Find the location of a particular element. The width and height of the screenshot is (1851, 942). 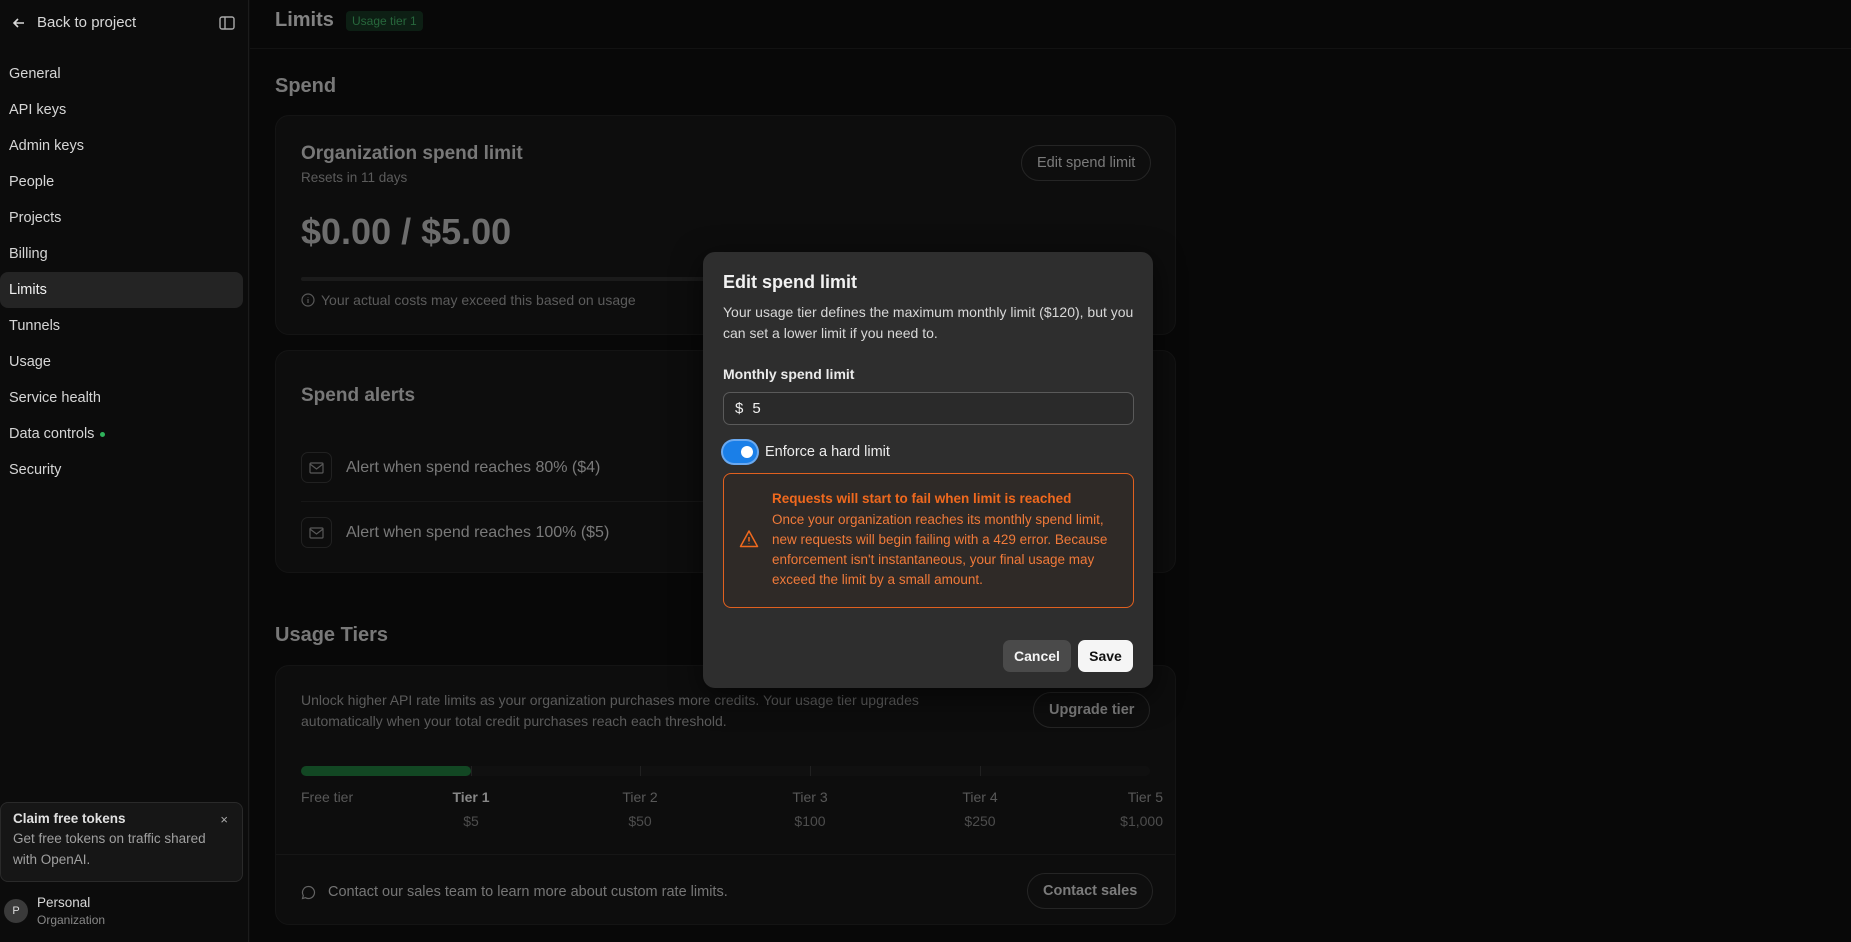

hard-limit-row: Enforce a hard limit is located at coordinates (806, 452).